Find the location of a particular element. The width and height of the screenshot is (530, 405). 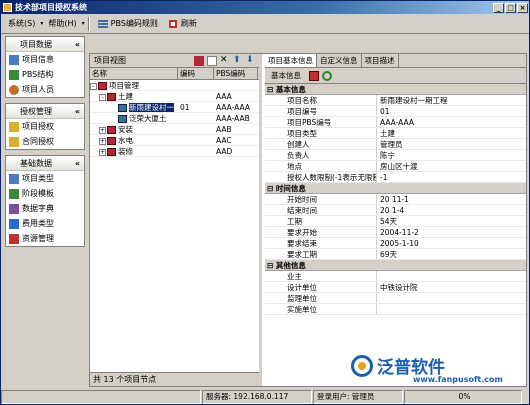

refresh-button: 刷新 is located at coordinates (182, 23).